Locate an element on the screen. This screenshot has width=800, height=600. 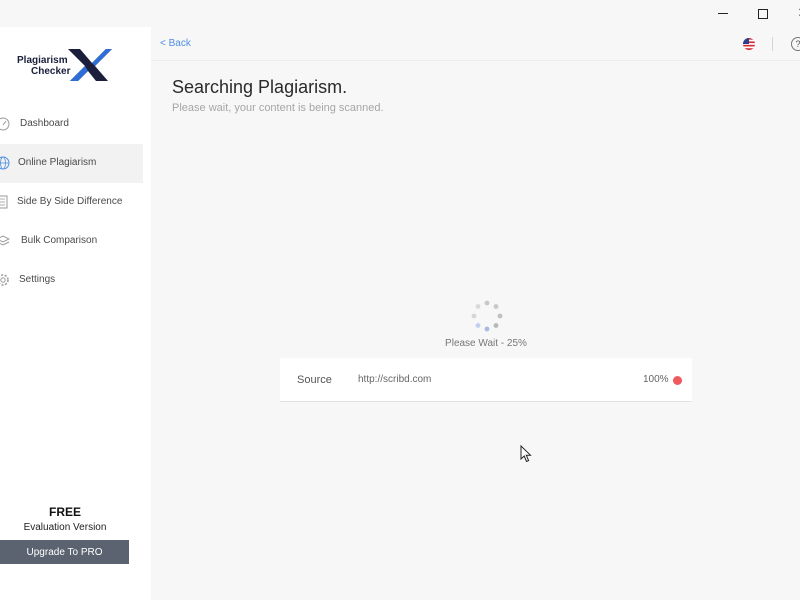
close-button: ✕ is located at coordinates (791, 13).